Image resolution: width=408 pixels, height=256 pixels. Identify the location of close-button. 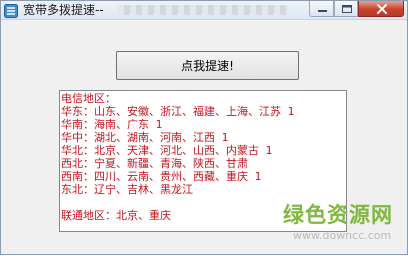
(381, 9).